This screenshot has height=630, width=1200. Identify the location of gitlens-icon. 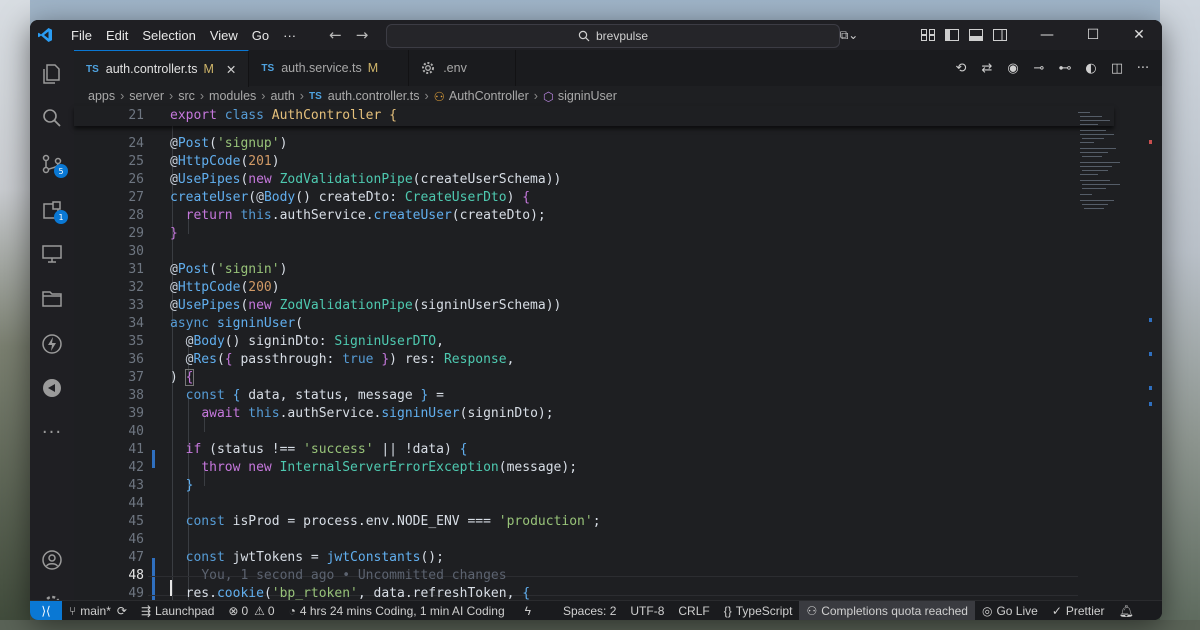
(52, 388).